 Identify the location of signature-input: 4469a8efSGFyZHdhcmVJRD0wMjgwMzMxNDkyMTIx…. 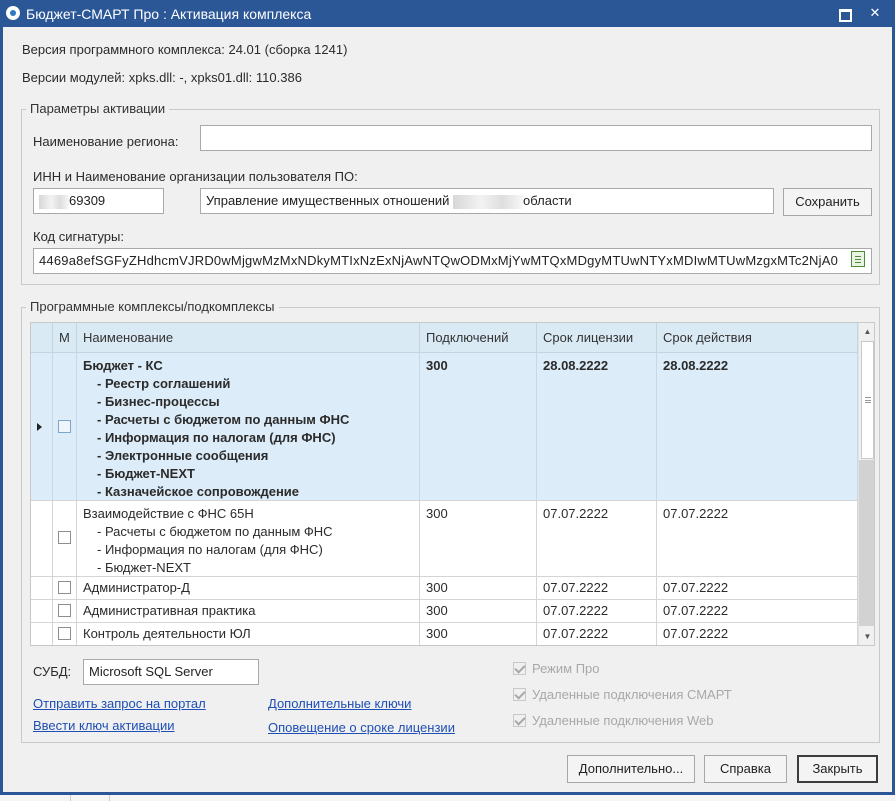
(452, 261).